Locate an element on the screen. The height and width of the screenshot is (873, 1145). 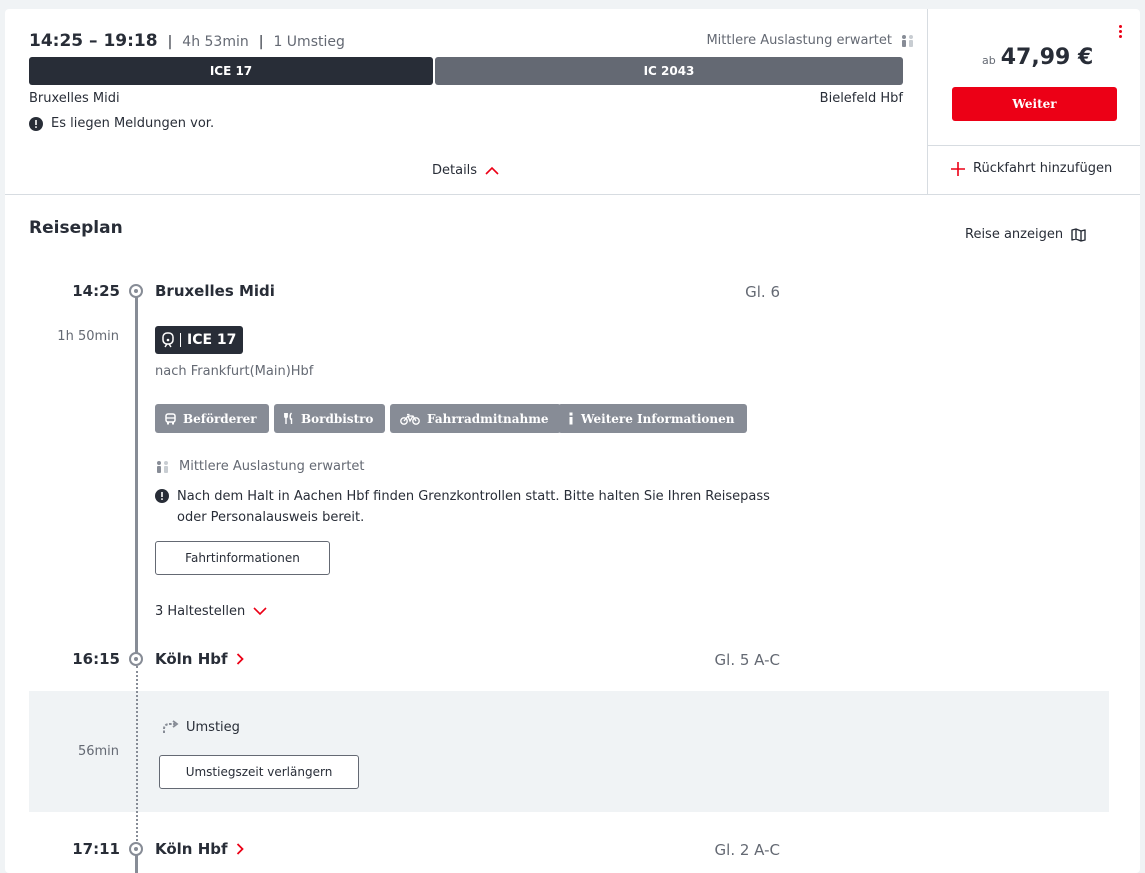
stops-toggle-label: 3 Haltestellen is located at coordinates (200, 611).